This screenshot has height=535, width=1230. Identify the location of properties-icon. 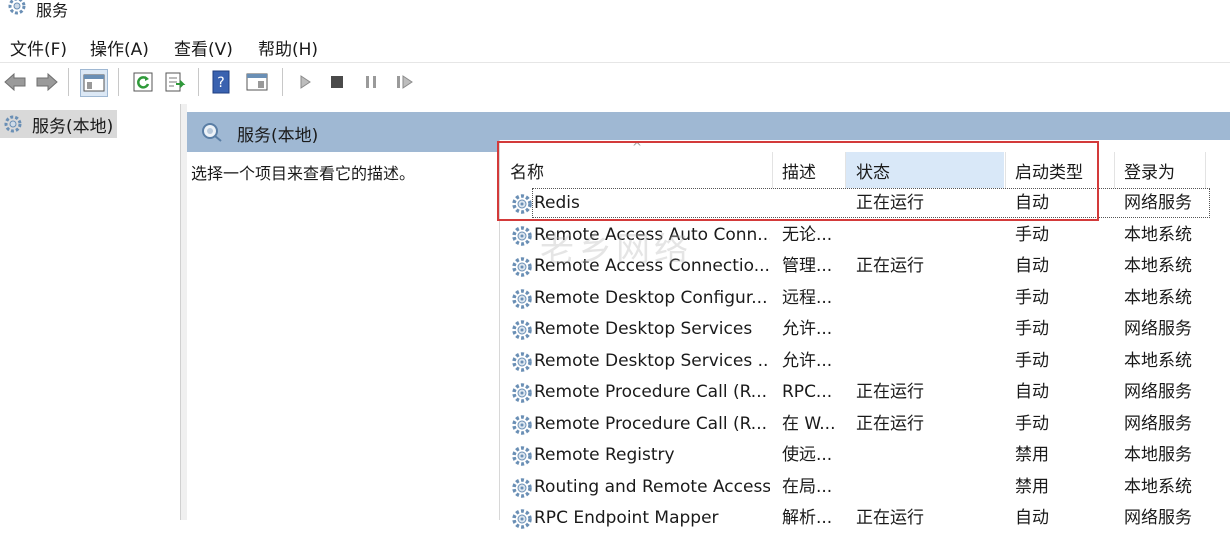
(257, 82).